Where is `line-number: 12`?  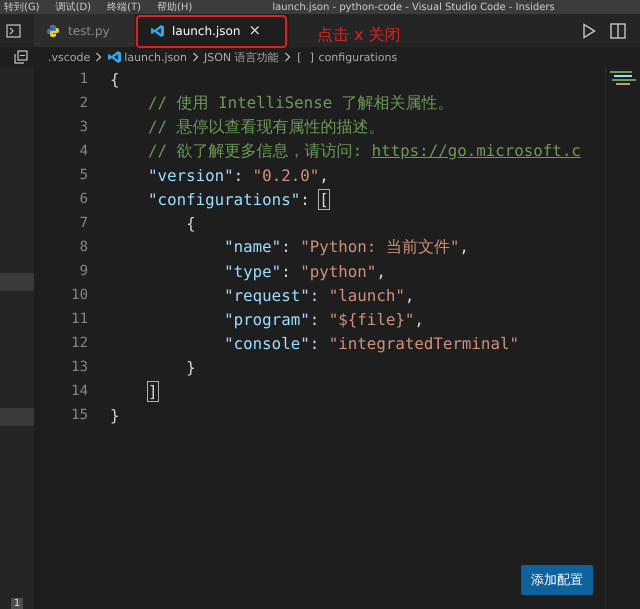 line-number: 12 is located at coordinates (79, 343).